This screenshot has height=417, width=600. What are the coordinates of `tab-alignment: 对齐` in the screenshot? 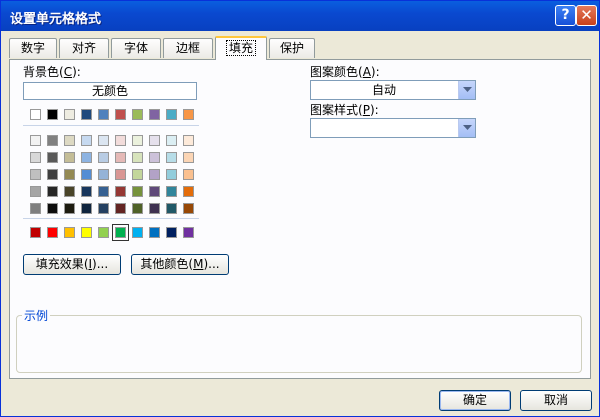 It's located at (84, 48).